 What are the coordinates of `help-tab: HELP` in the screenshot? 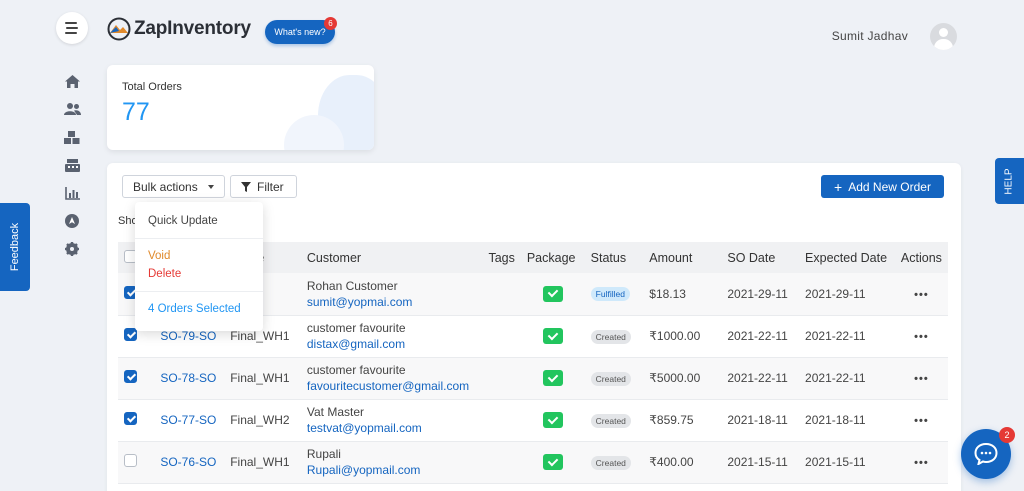 It's located at (1009, 181).